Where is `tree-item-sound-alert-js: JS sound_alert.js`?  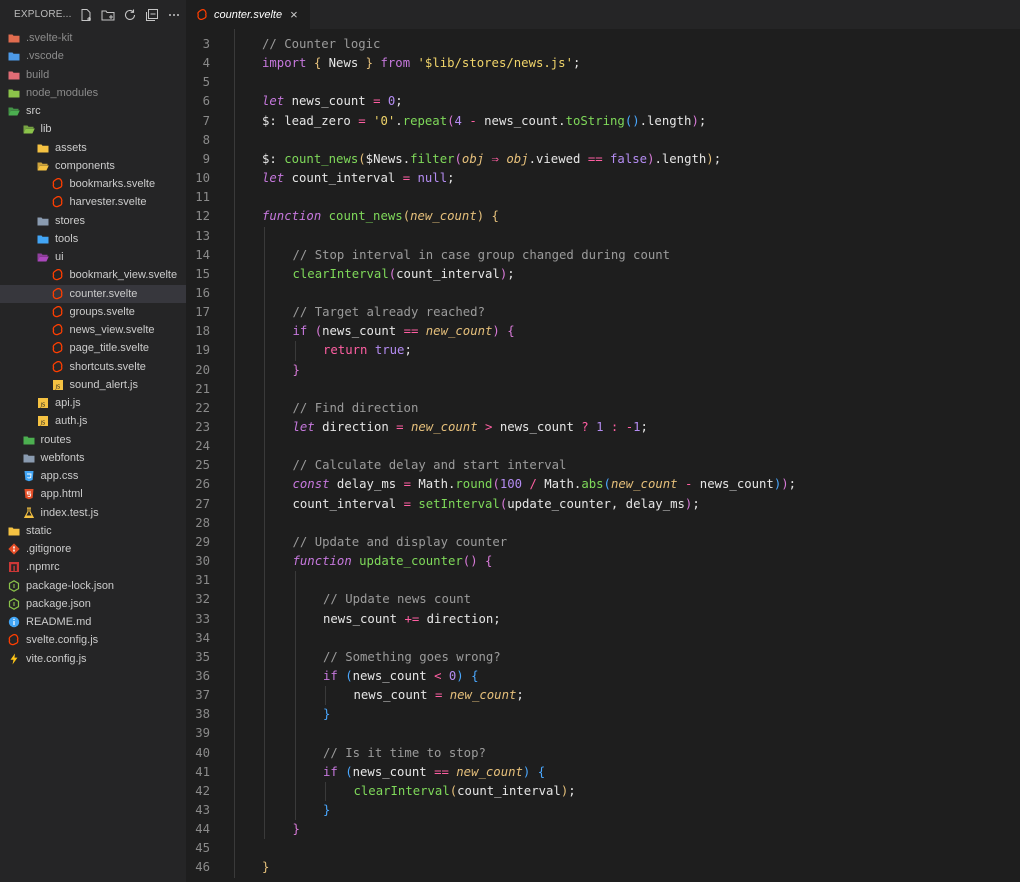 tree-item-sound-alert-js: JS sound_alert.js is located at coordinates (93, 385).